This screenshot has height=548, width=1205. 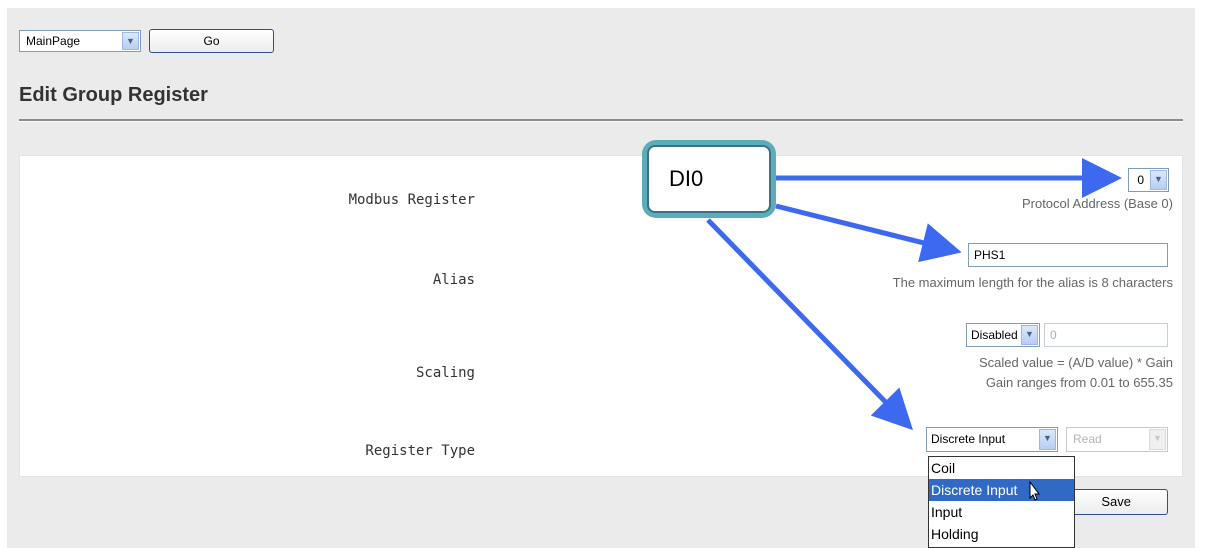 What do you see at coordinates (809, 324) in the screenshot?
I see `arrow-to-register-type` at bounding box center [809, 324].